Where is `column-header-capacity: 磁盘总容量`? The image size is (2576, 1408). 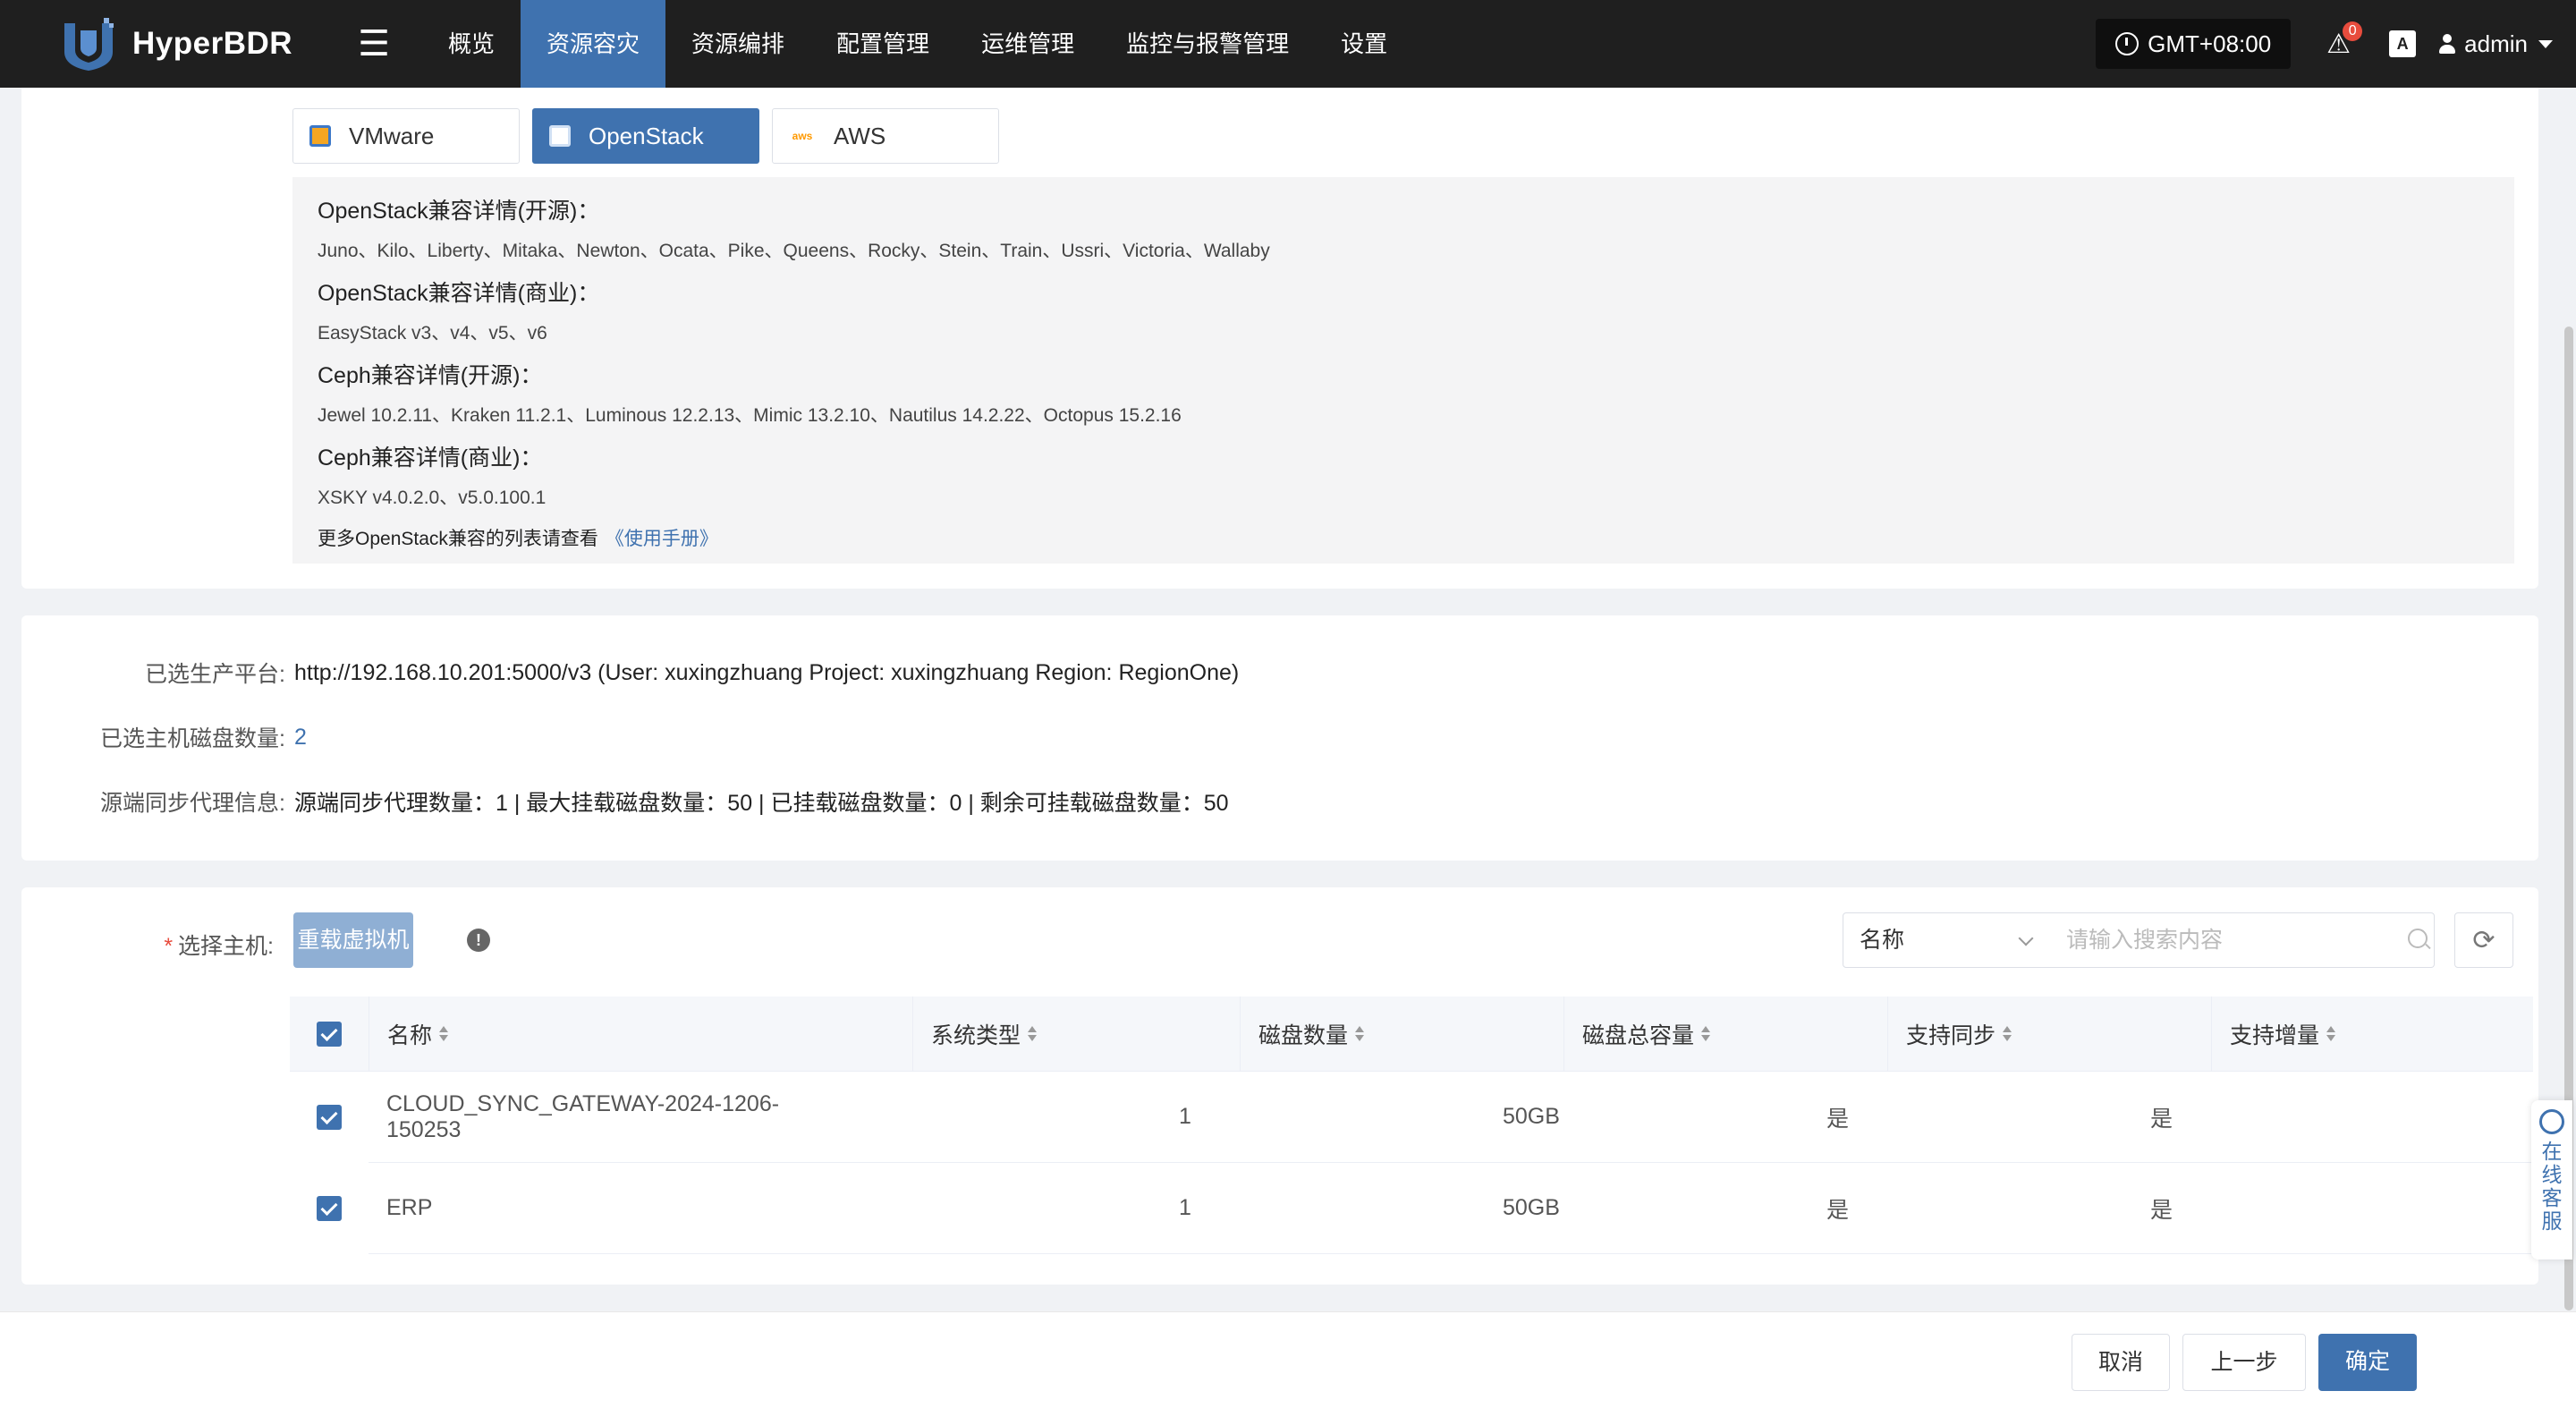
column-header-capacity: 磁盘总容量 is located at coordinates (1725, 1034).